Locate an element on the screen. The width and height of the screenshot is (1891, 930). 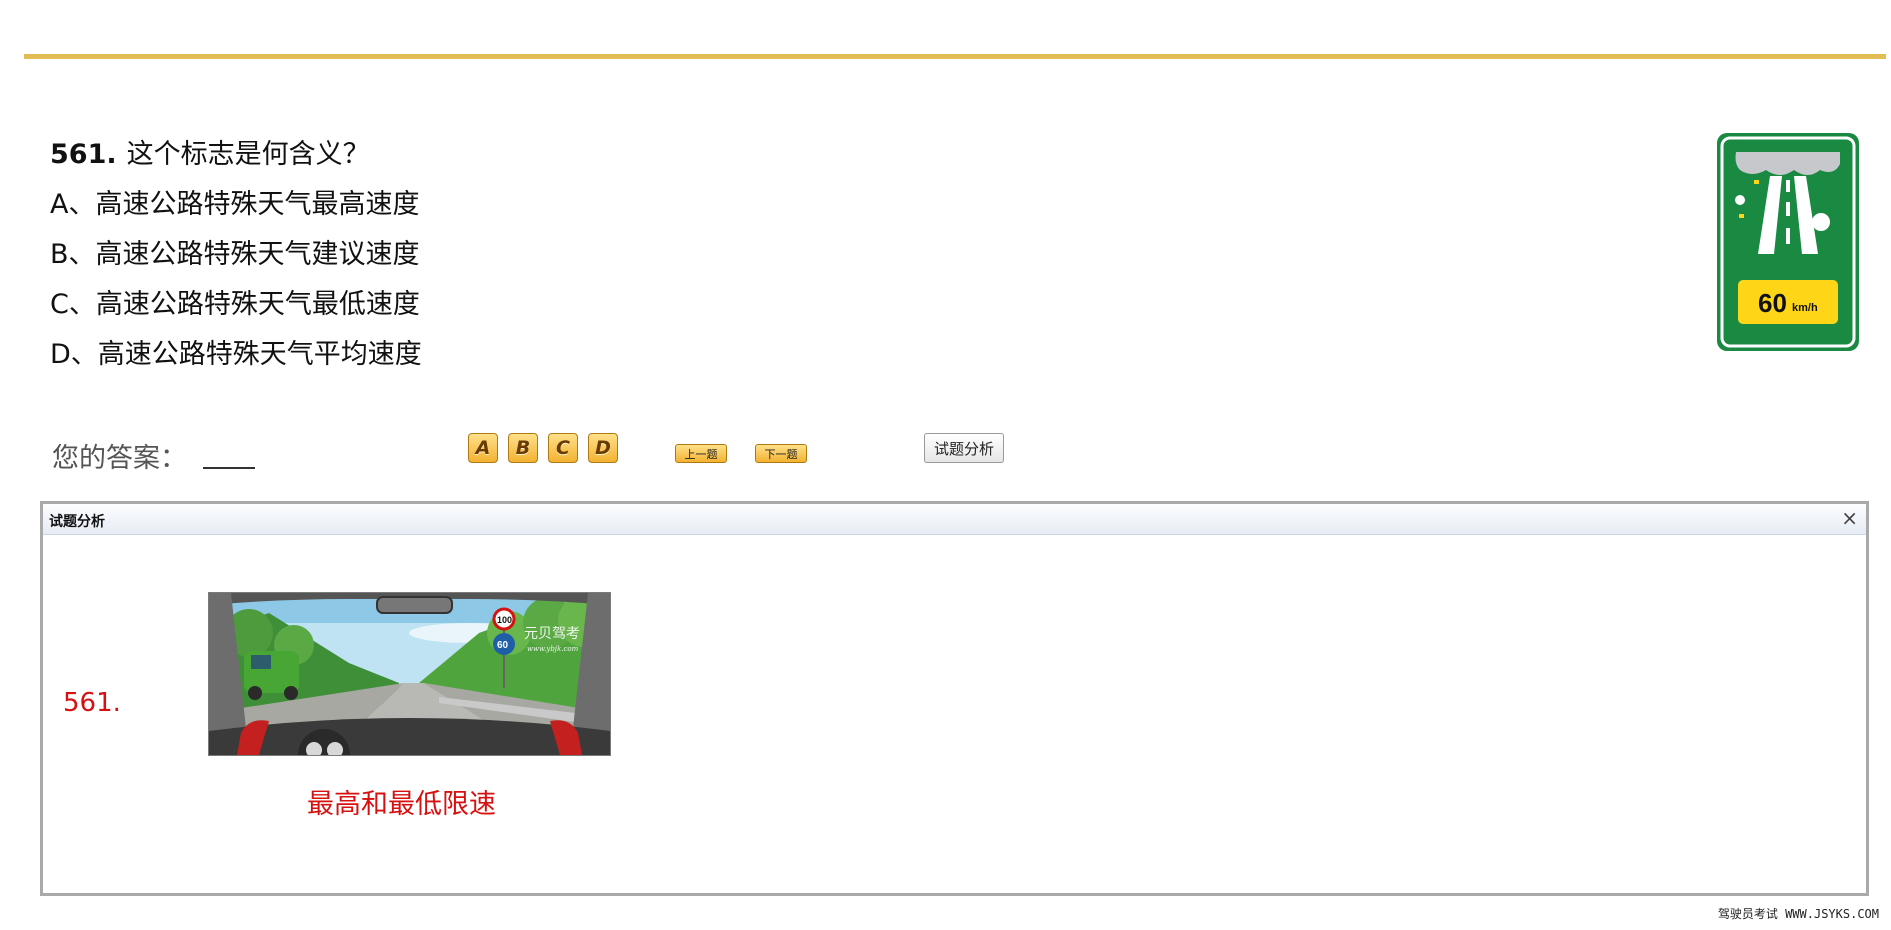
choice-c-button: C is located at coordinates (563, 448).